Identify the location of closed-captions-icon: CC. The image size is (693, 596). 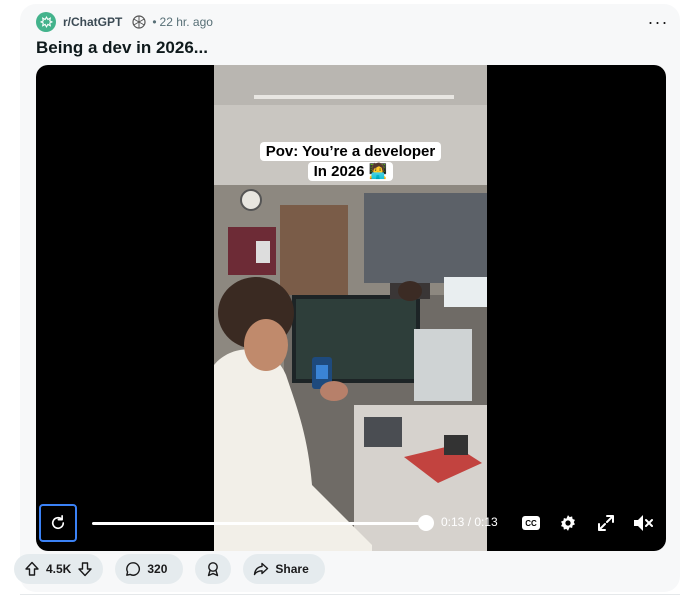
(531, 523).